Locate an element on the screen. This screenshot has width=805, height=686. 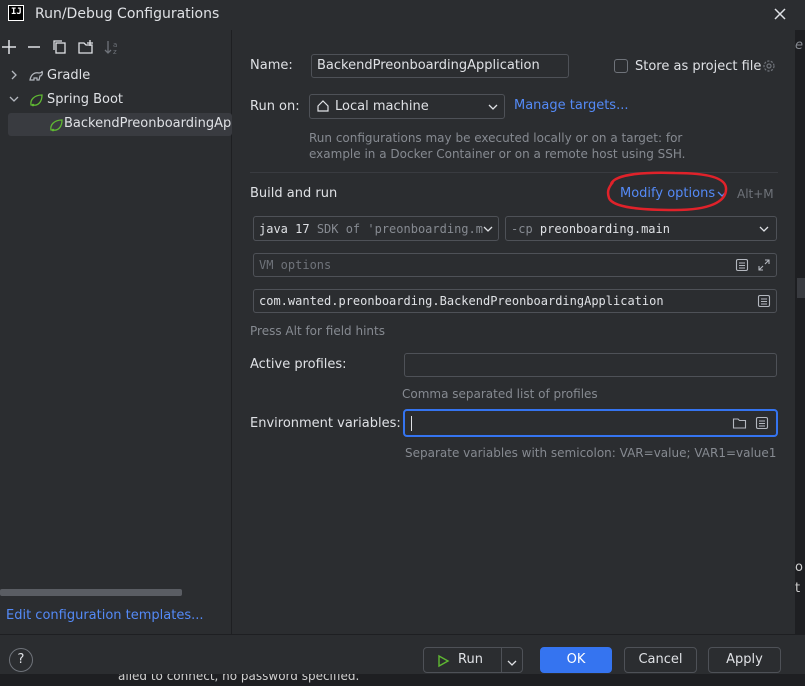
background-block is located at coordinates (801, 288).